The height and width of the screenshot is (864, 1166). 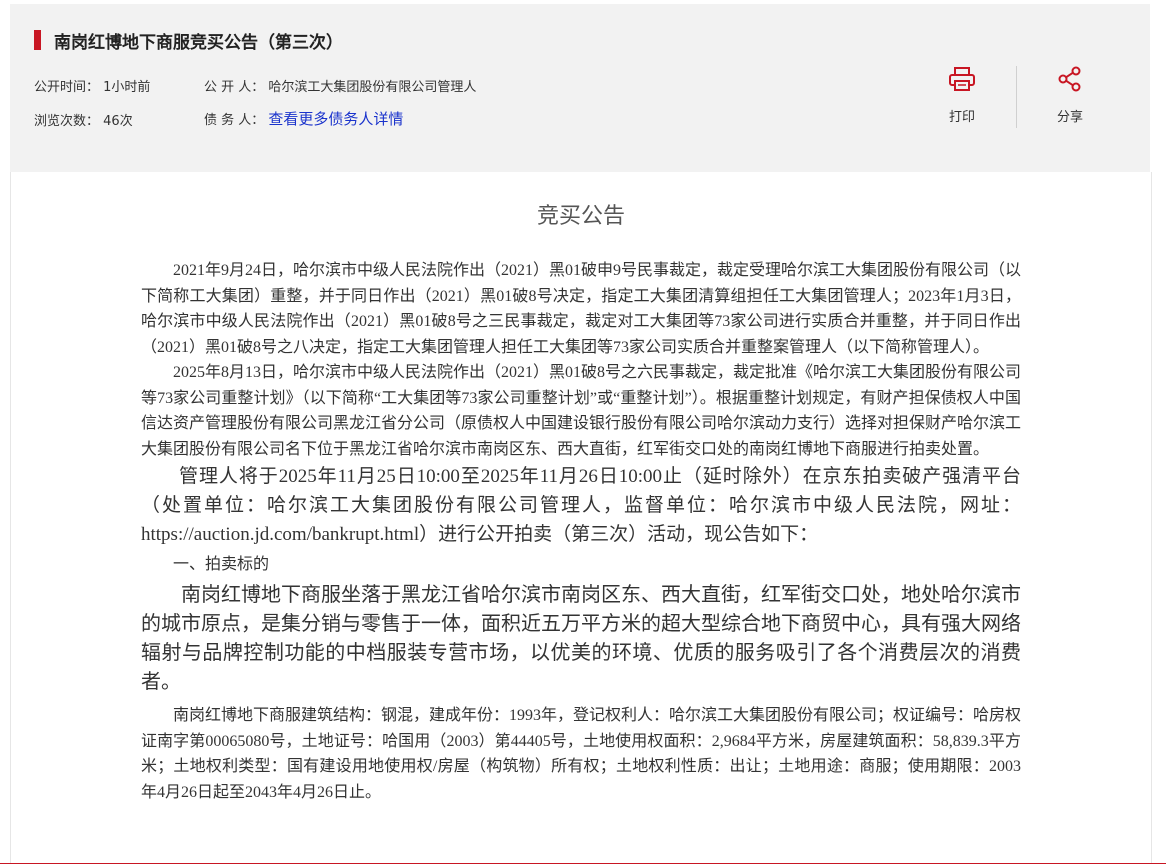 I want to click on print-label: 打印, so click(x=961, y=117).